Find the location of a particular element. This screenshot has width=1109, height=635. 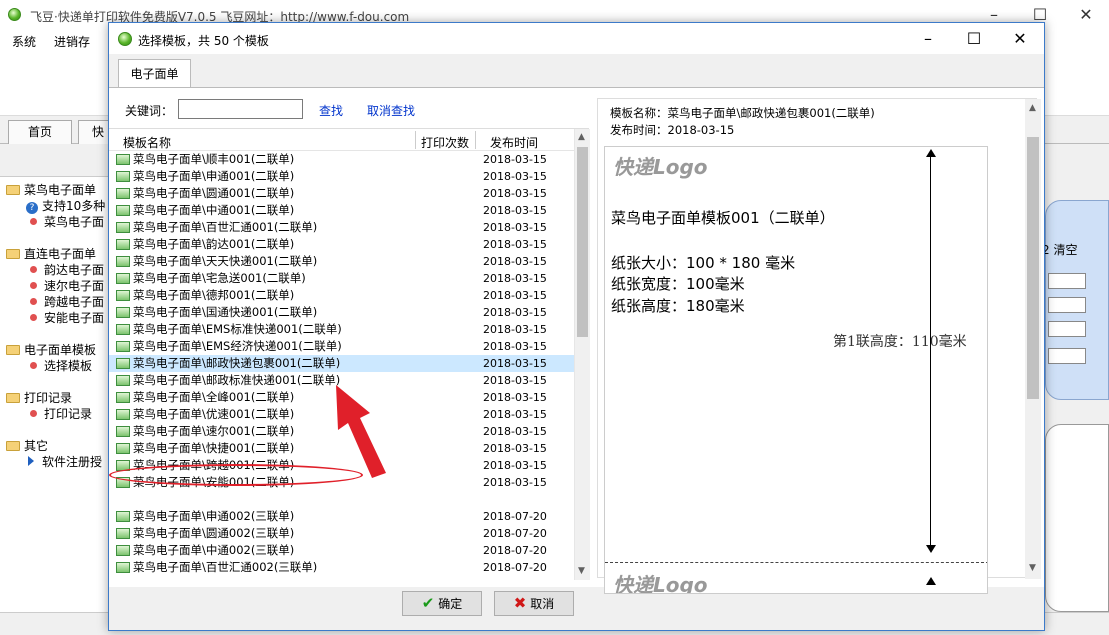

template-name: 菜鸟电子面单\百世汇通001(二联单) is located at coordinates (225, 227).